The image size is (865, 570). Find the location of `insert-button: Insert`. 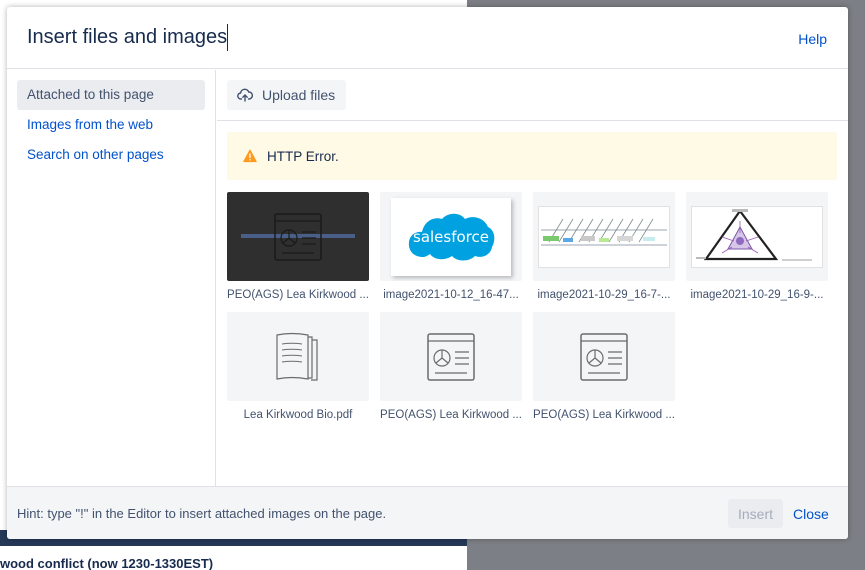

insert-button: Insert is located at coordinates (755, 513).